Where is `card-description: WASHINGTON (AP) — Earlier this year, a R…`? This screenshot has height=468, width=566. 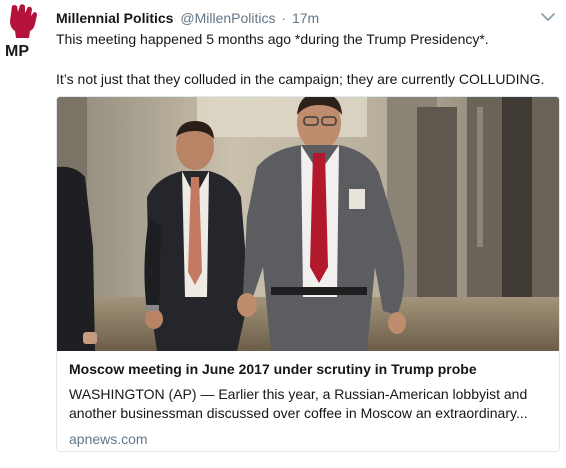
card-description: WASHINGTON (AP) — Earlier this year, a R… is located at coordinates (310, 404).